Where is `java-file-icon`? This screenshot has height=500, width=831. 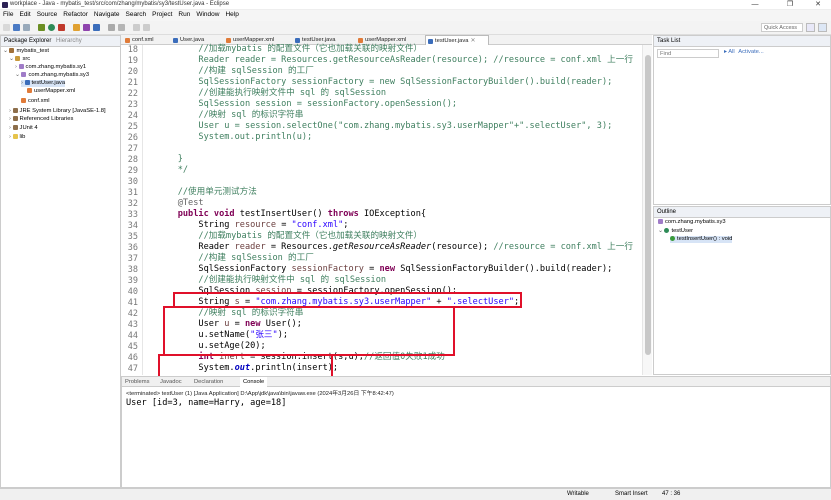
java-file-icon is located at coordinates (297, 40).